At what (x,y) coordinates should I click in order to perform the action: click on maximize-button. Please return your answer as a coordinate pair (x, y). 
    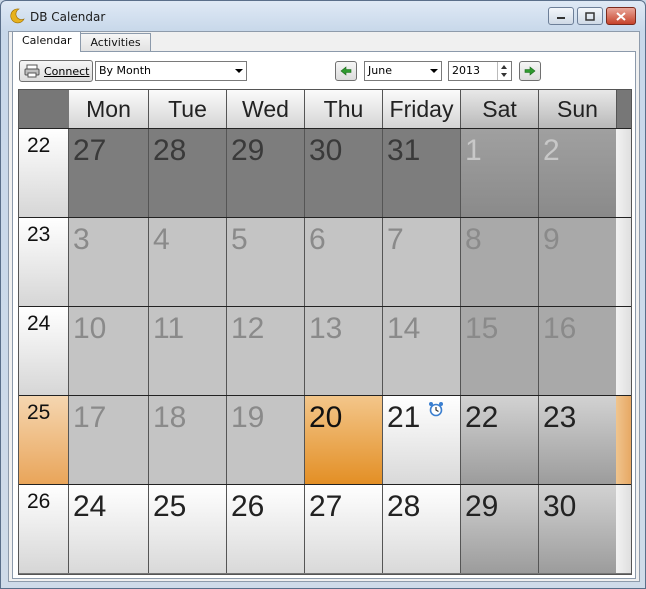
    Looking at the image, I should click on (590, 16).